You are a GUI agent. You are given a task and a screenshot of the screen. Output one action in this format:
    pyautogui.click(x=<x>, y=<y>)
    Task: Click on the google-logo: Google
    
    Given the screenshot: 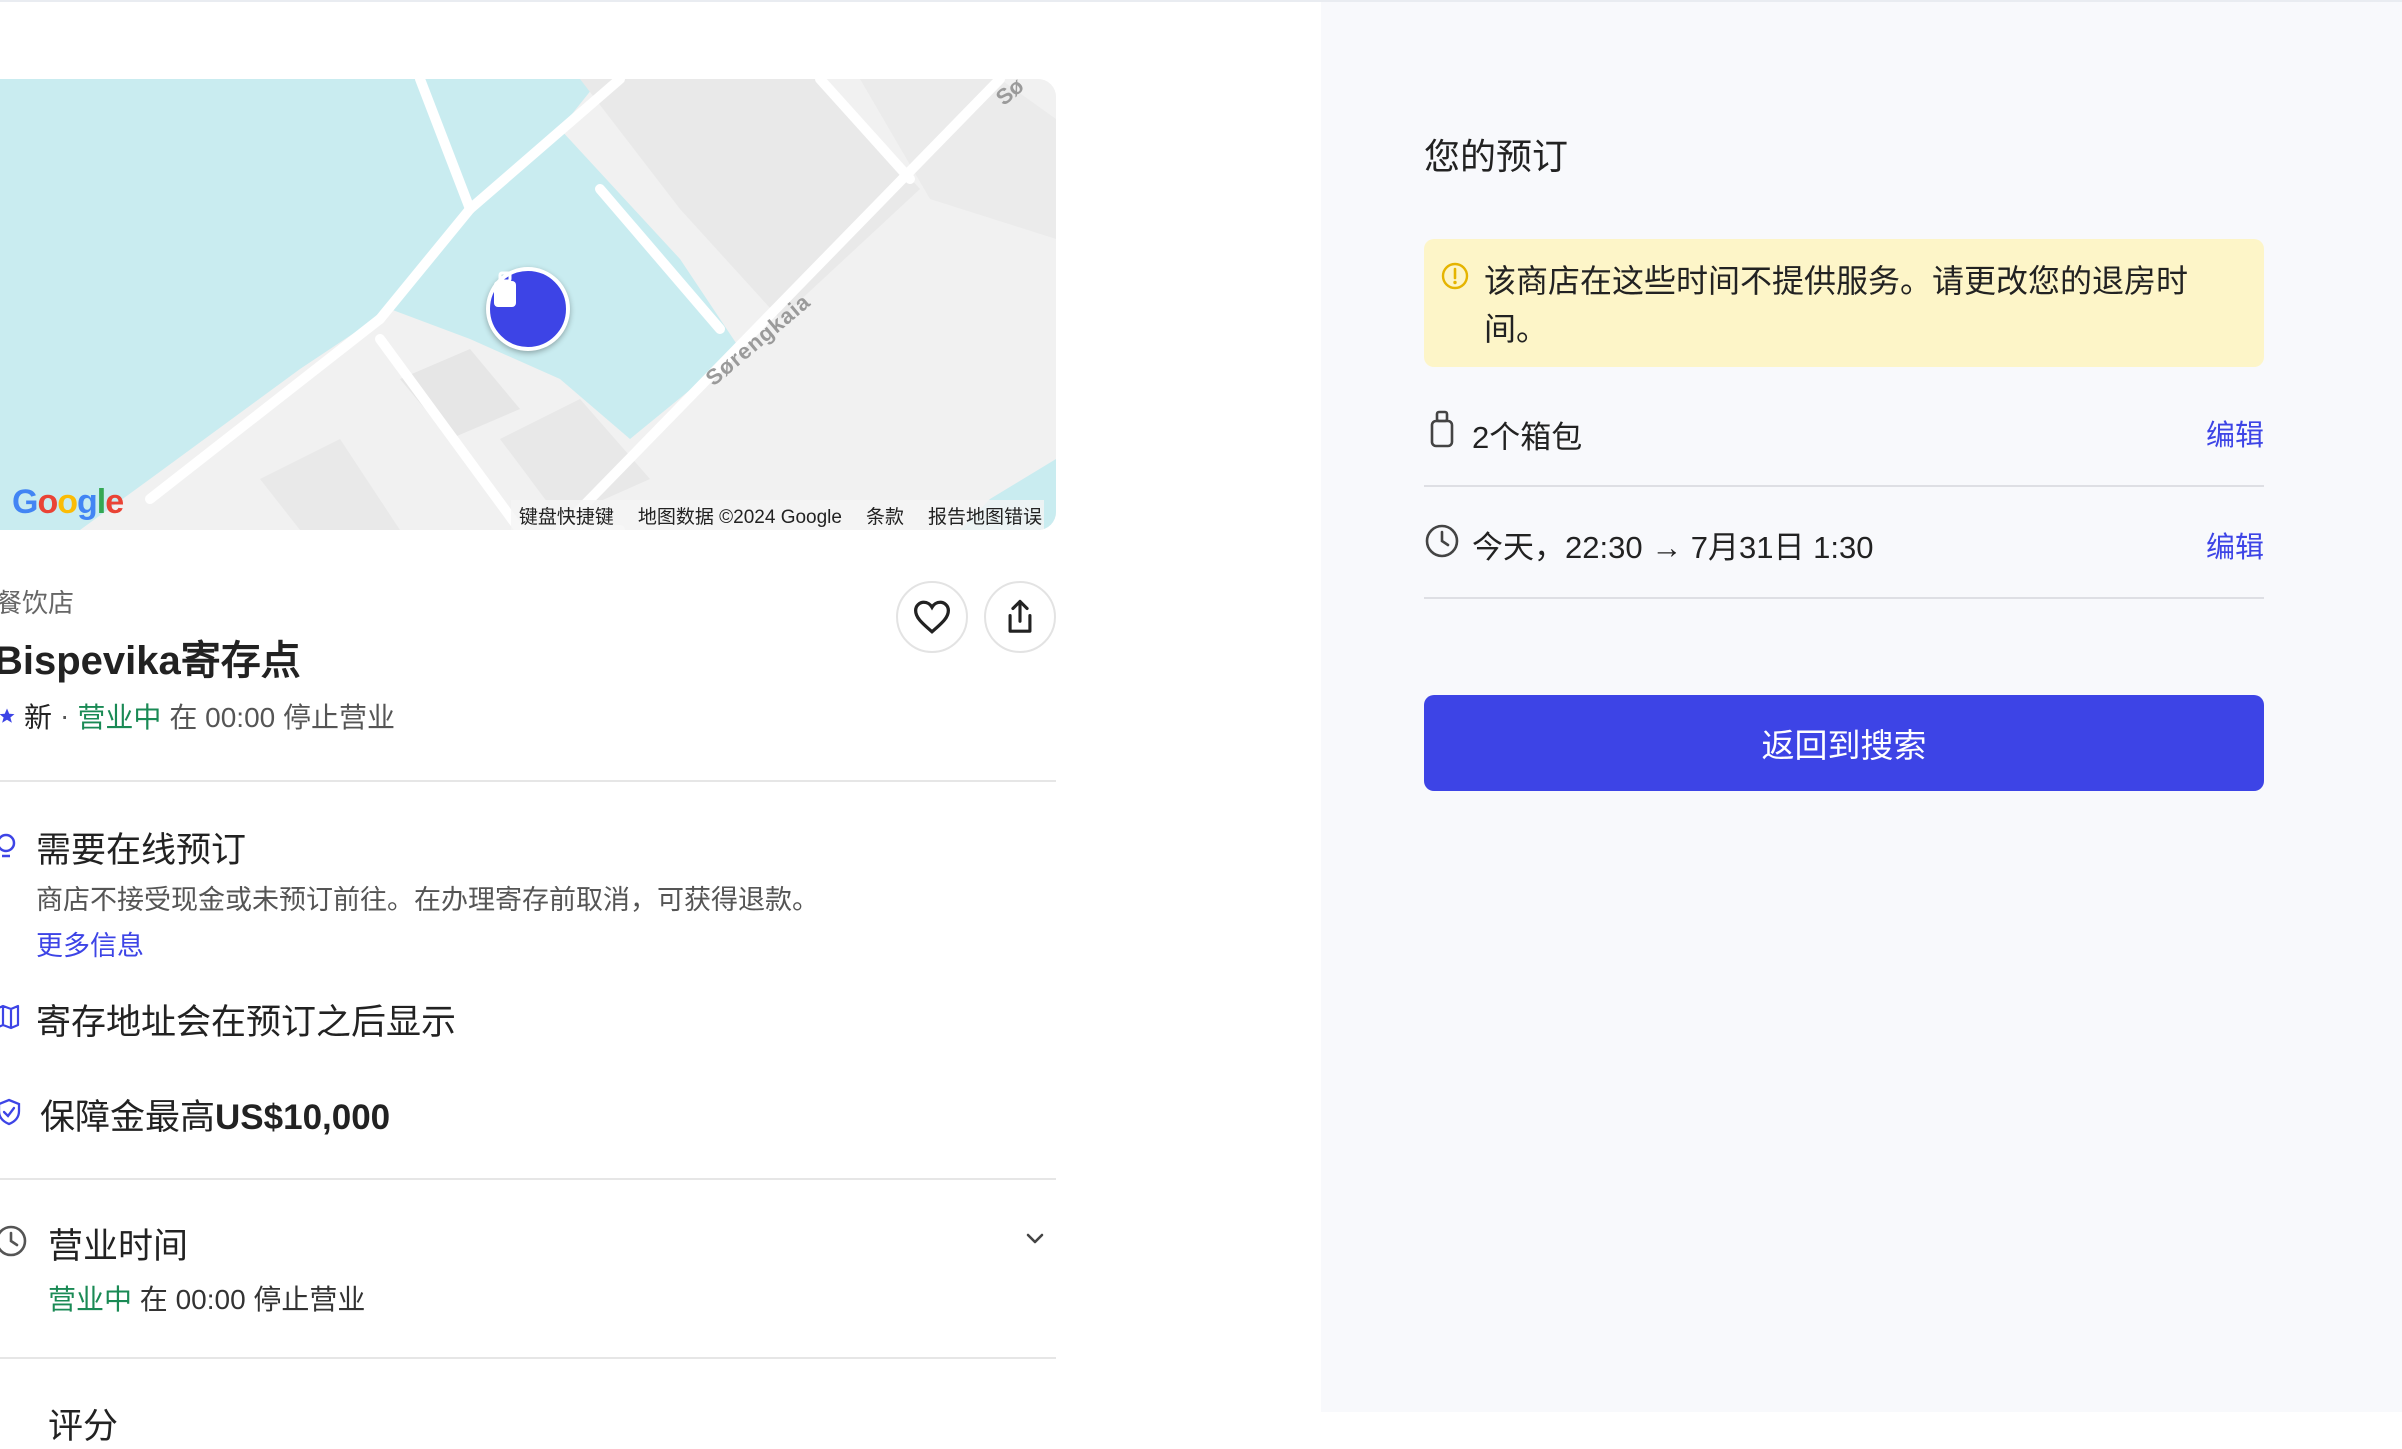 What is the action you would take?
    pyautogui.click(x=68, y=502)
    